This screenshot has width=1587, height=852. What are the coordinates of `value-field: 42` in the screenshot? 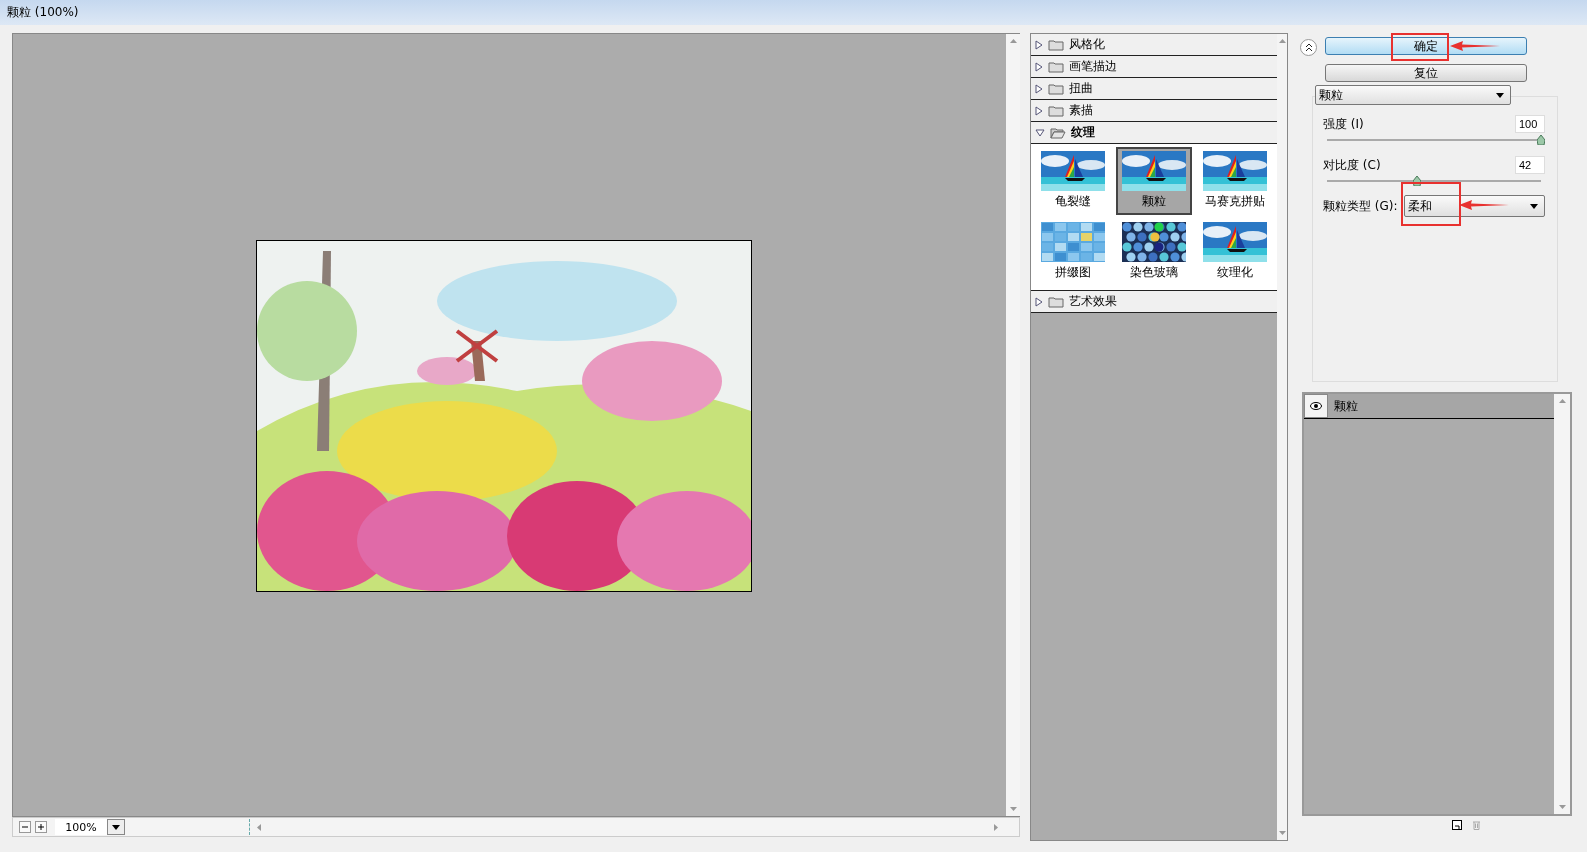 It's located at (1530, 165).